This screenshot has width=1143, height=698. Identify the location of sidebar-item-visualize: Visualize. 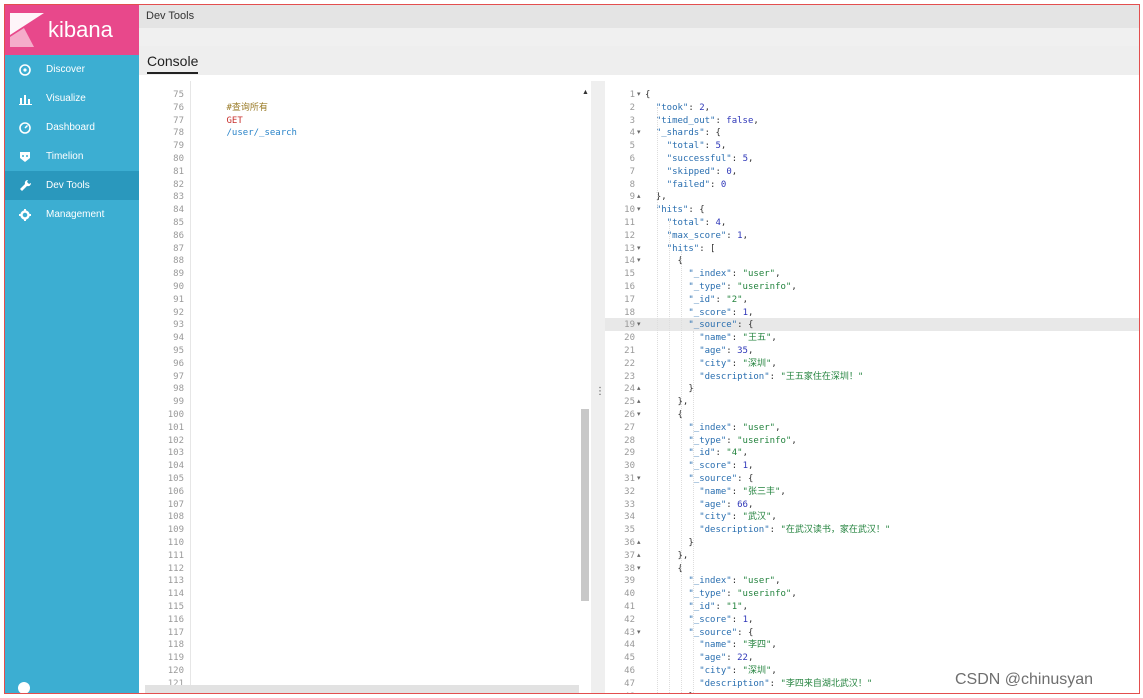
(72, 98).